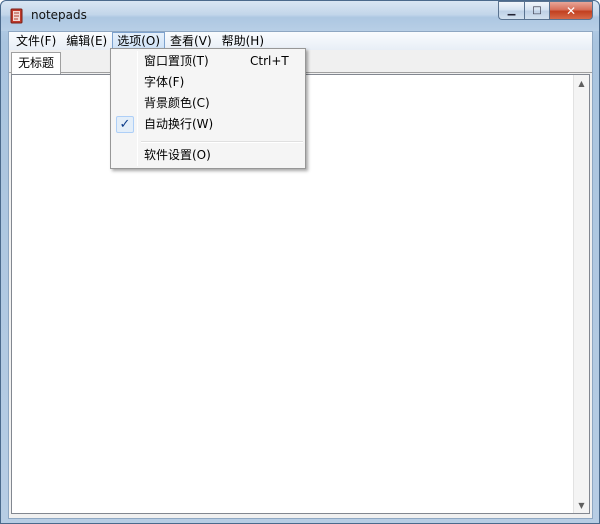  Describe the element at coordinates (125, 124) in the screenshot. I see `checkmark-icon: ✓` at that location.